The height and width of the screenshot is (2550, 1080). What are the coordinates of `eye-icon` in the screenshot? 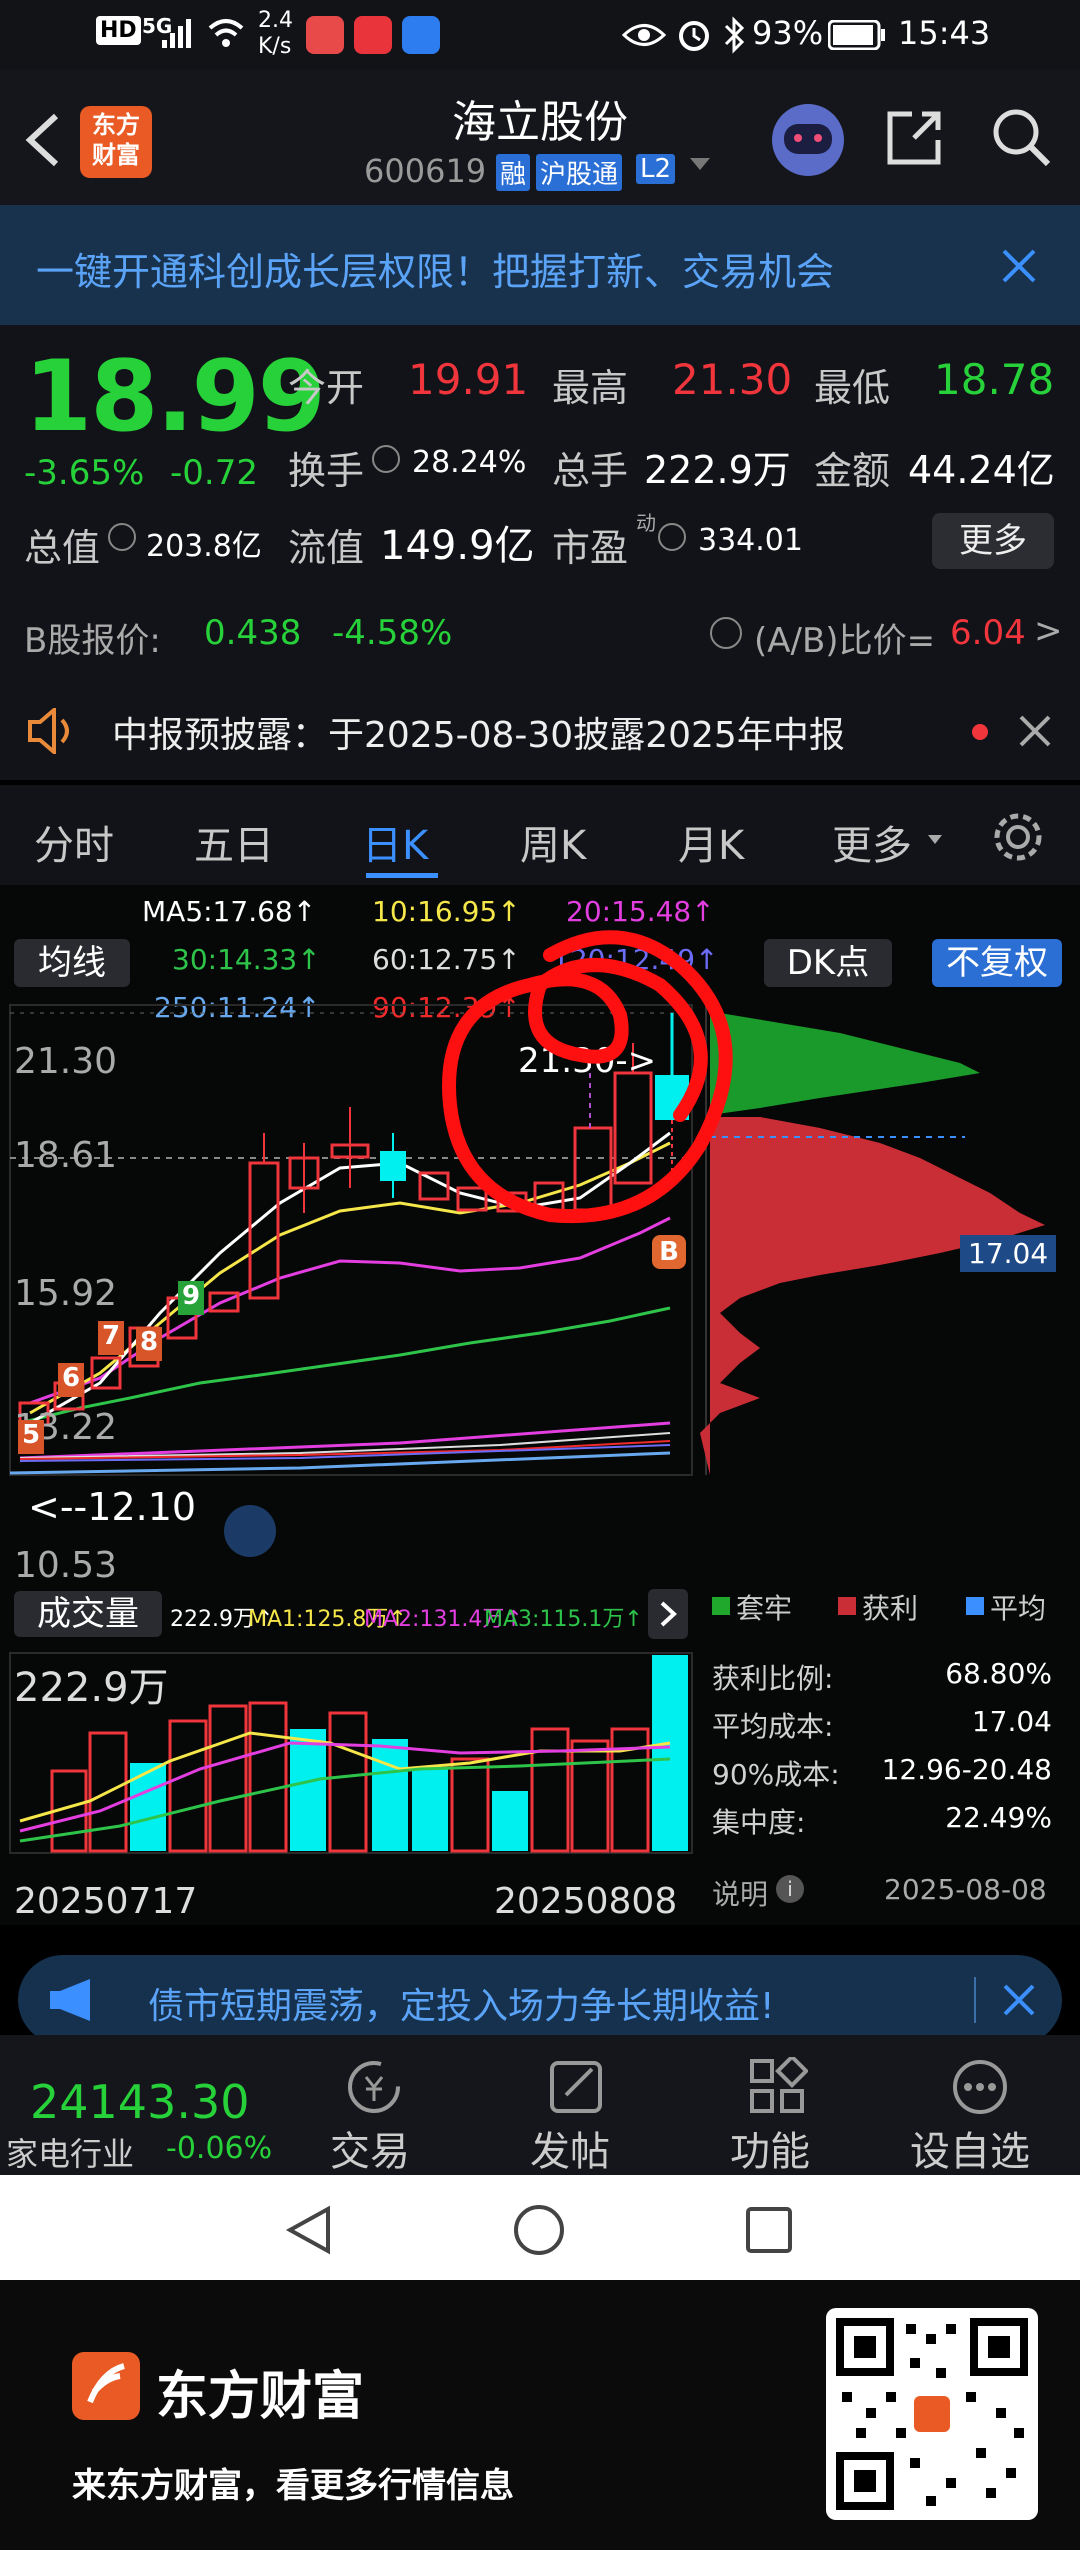 It's located at (644, 35).